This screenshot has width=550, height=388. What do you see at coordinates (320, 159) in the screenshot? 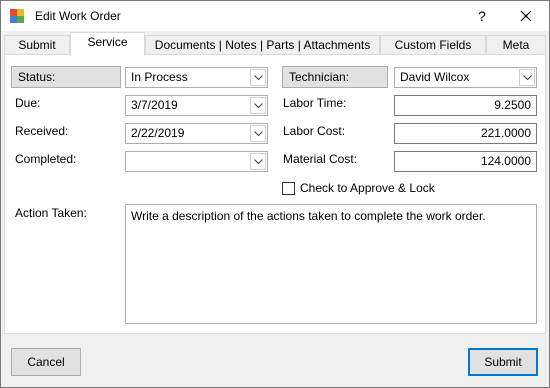
I see `material-cost-label: Material Cost:` at bounding box center [320, 159].